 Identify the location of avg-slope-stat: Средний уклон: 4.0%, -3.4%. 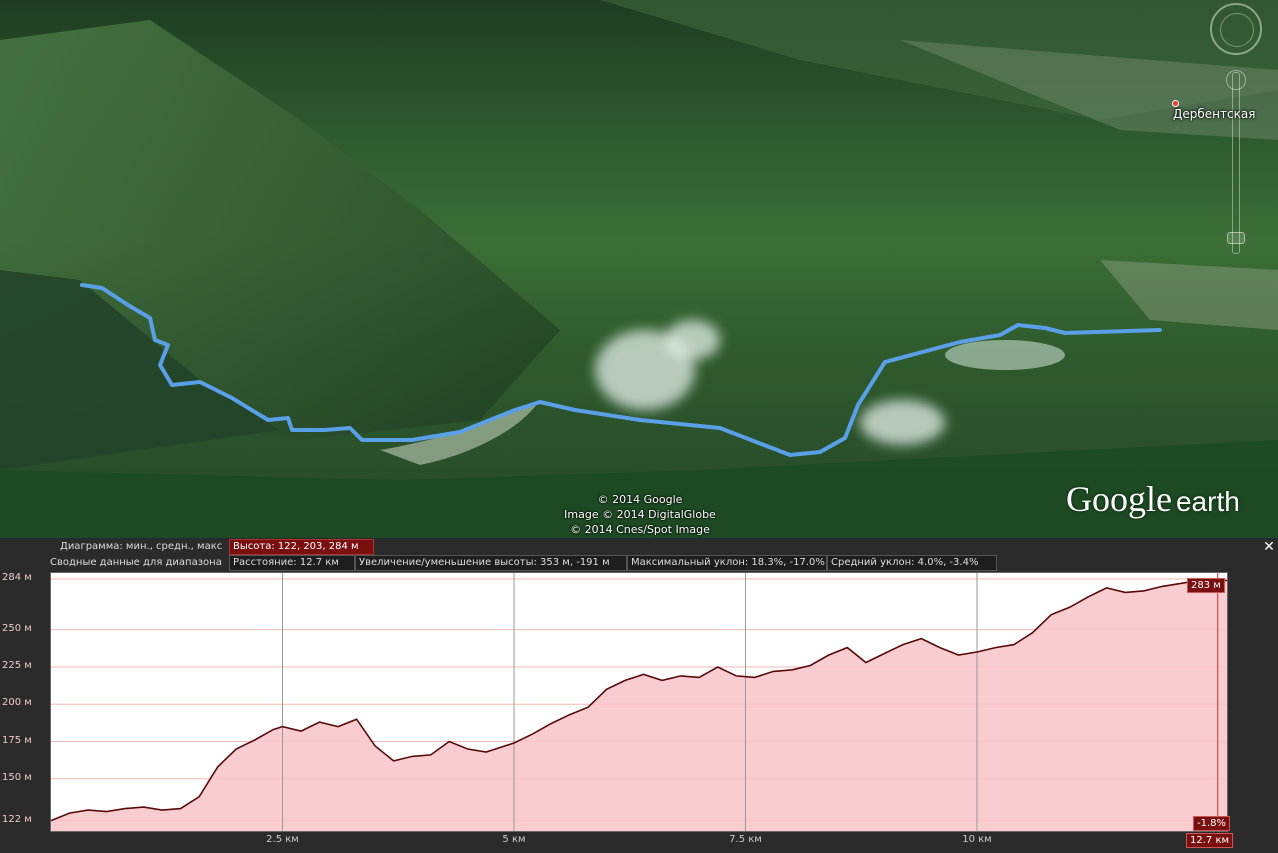
(912, 563).